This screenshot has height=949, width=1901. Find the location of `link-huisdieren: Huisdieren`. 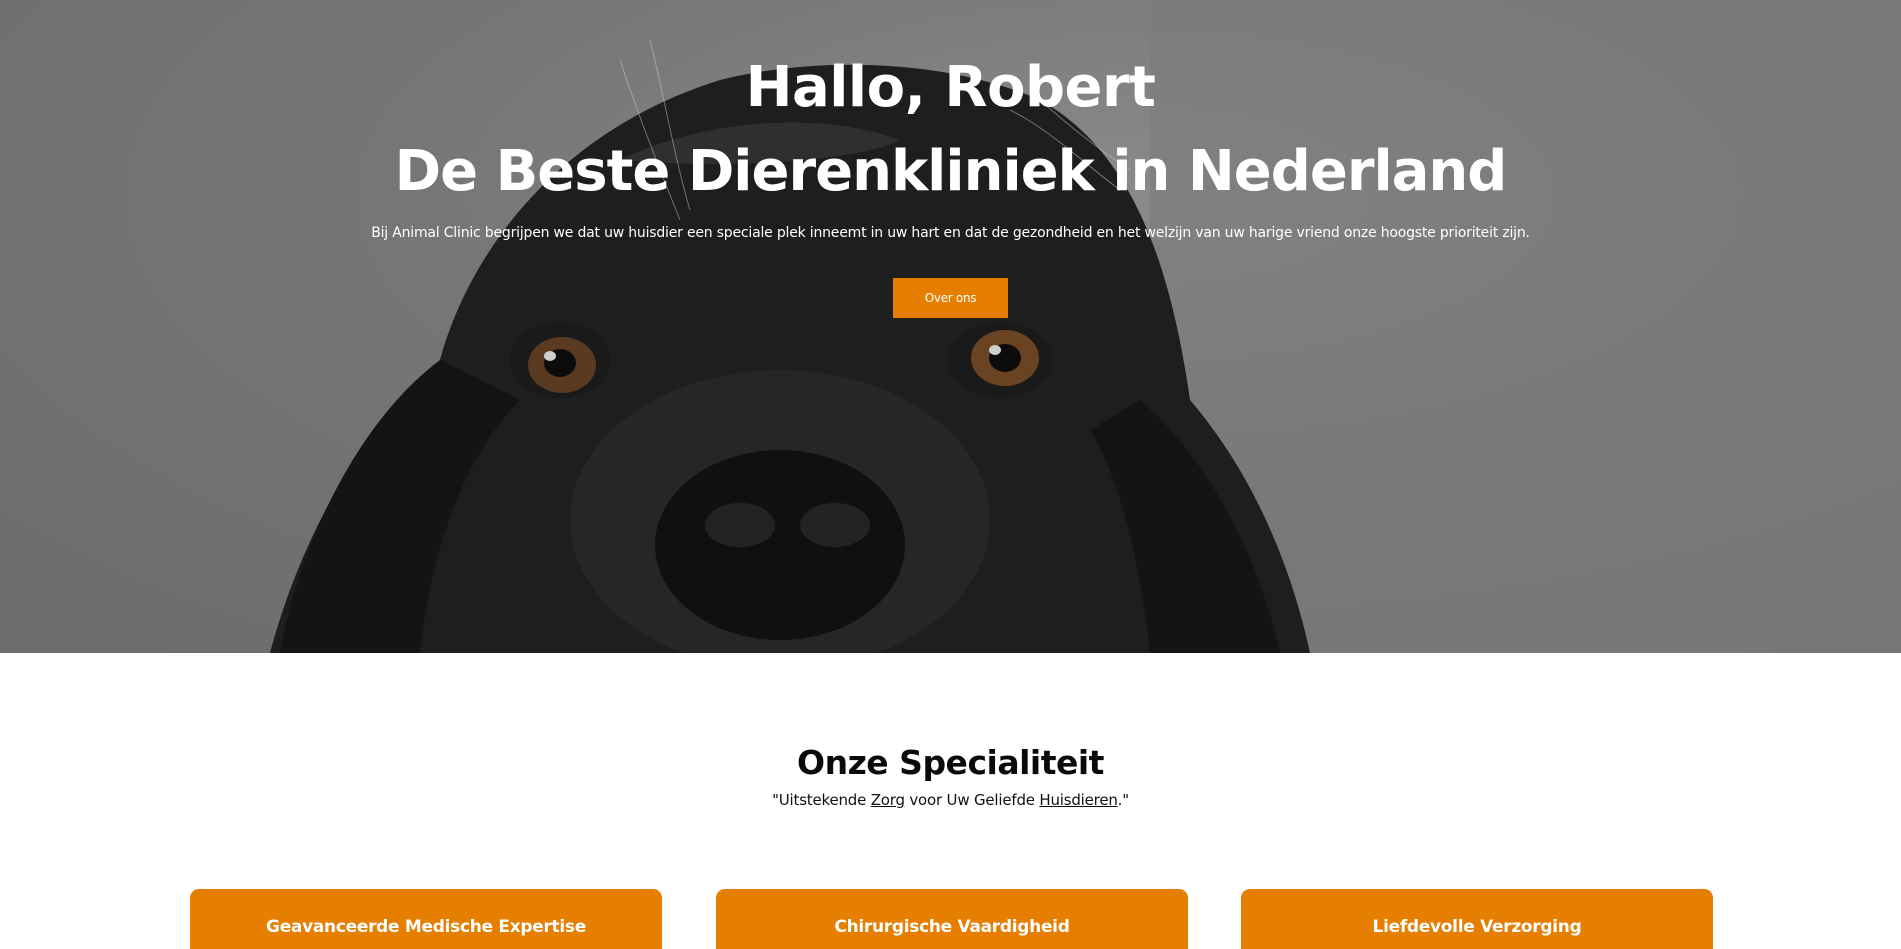

link-huisdieren: Huisdieren is located at coordinates (1078, 800).